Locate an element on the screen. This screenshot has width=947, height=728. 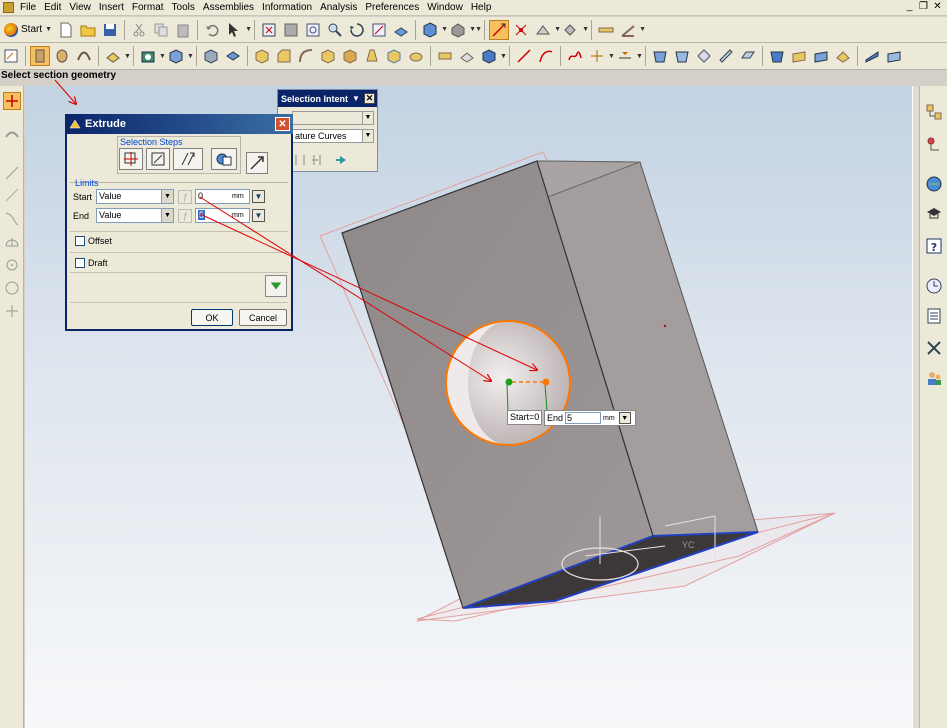
offset-checkbox is located at coordinates (80, 241).